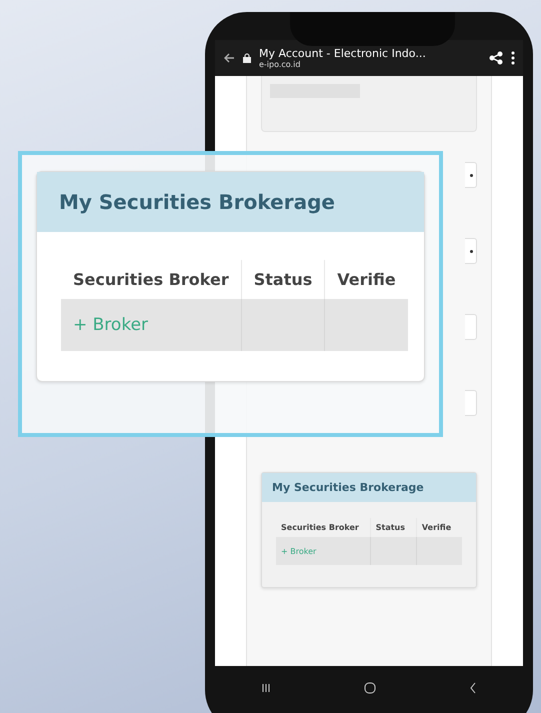 This screenshot has height=713, width=541. I want to click on lock-icon, so click(247, 58).